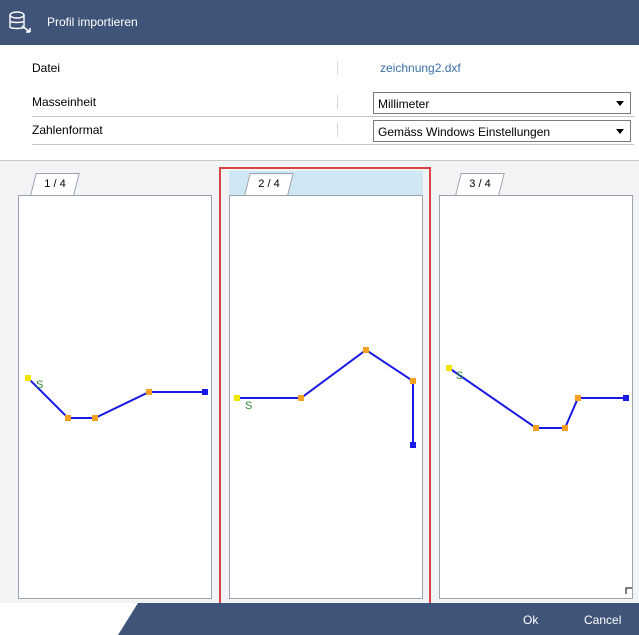 This screenshot has width=639, height=635. Describe the element at coordinates (67, 130) in the screenshot. I see `number-format-label: Zahlenformat` at that location.